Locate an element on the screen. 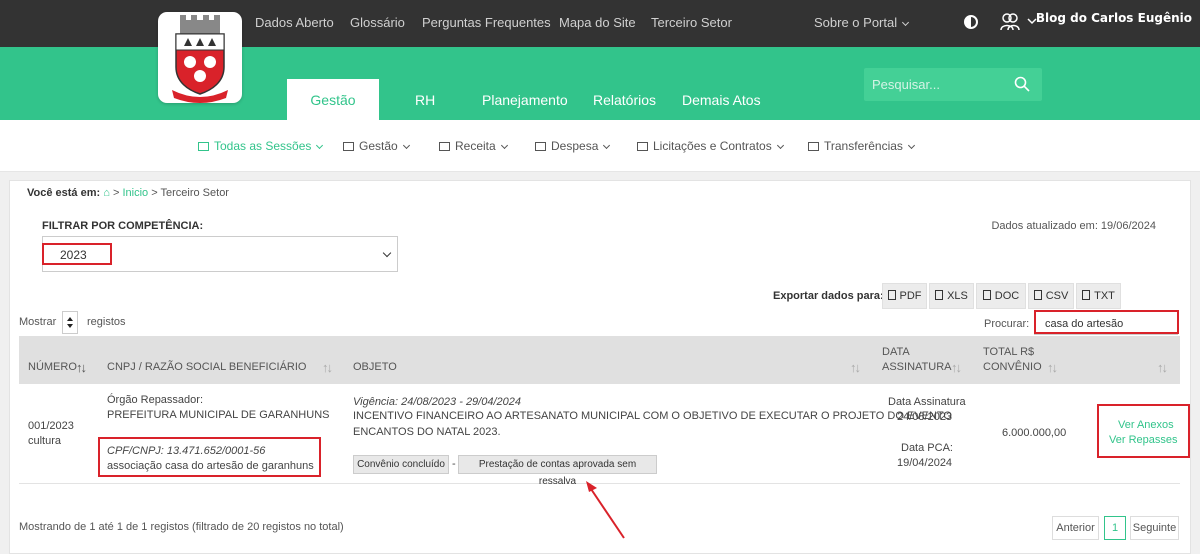 The image size is (1200, 554). next-page-button: Seguinte is located at coordinates (1154, 528).